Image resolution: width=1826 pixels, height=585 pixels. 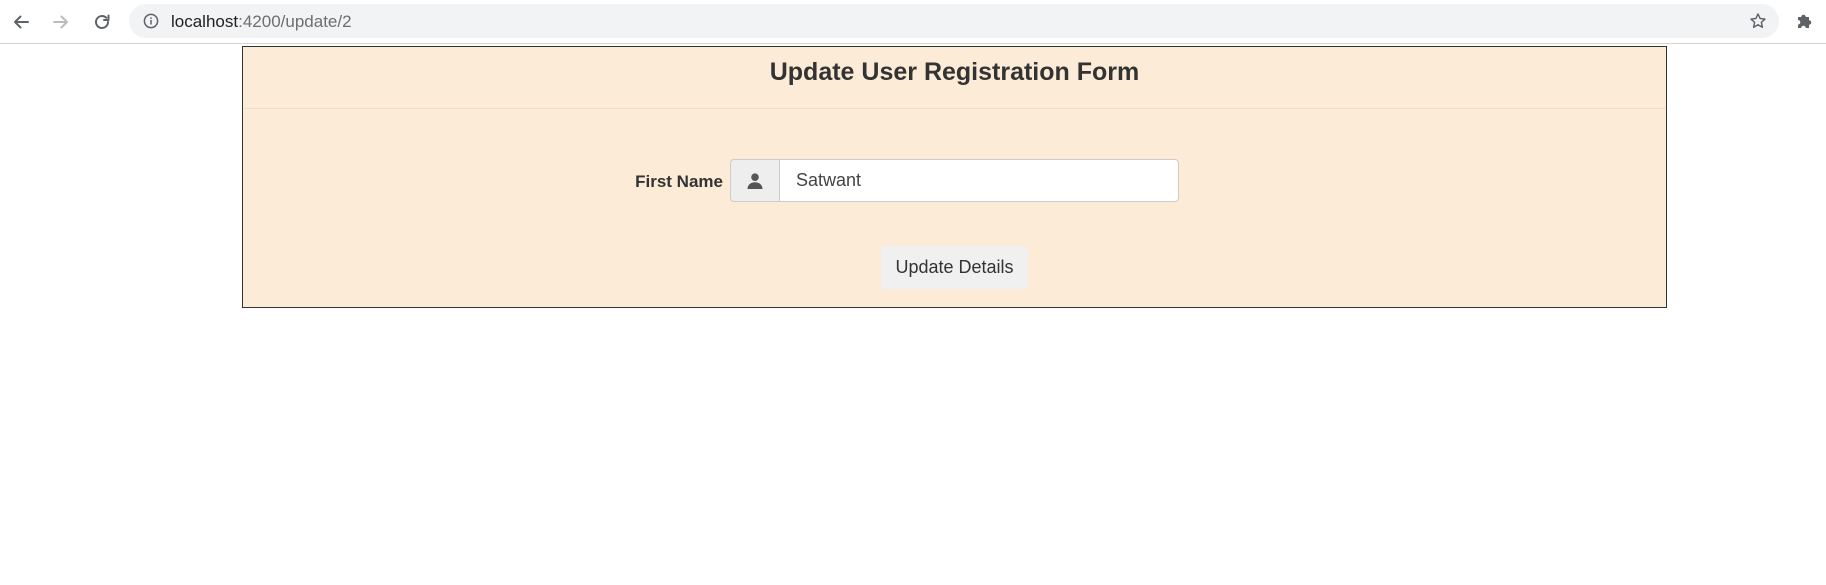 What do you see at coordinates (979, 180) in the screenshot?
I see `first-name-input` at bounding box center [979, 180].